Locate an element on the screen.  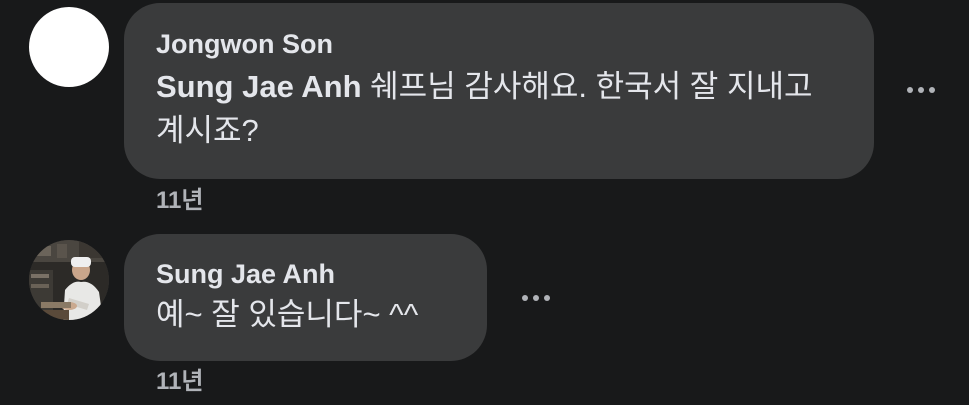
comment-bubble: Sung Jae Anh 예~ 잘 있습니다~ ^^ is located at coordinates (305, 297).